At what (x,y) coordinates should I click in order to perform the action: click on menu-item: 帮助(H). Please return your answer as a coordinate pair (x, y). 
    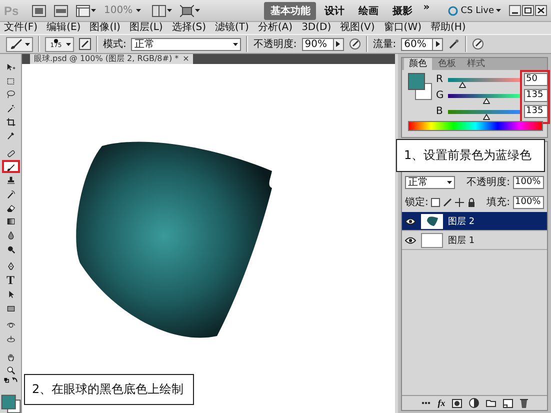
    Looking at the image, I should click on (448, 28).